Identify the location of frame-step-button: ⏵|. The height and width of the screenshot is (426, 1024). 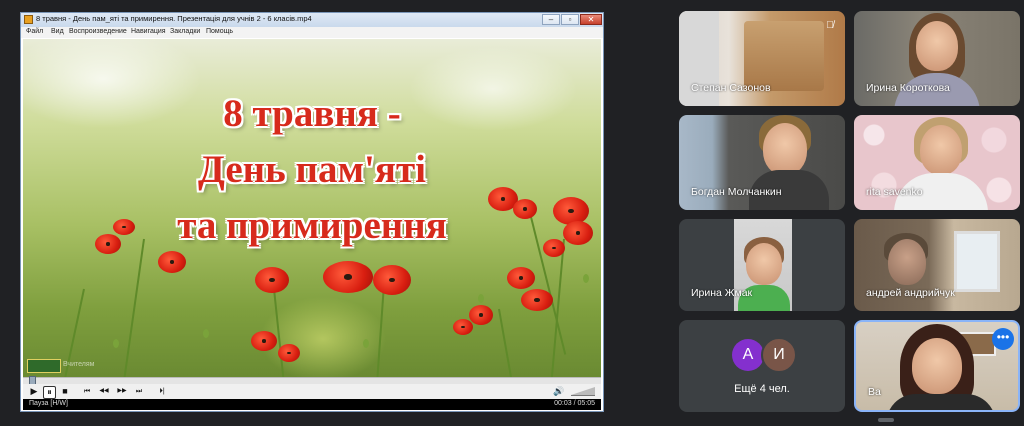
(162, 391).